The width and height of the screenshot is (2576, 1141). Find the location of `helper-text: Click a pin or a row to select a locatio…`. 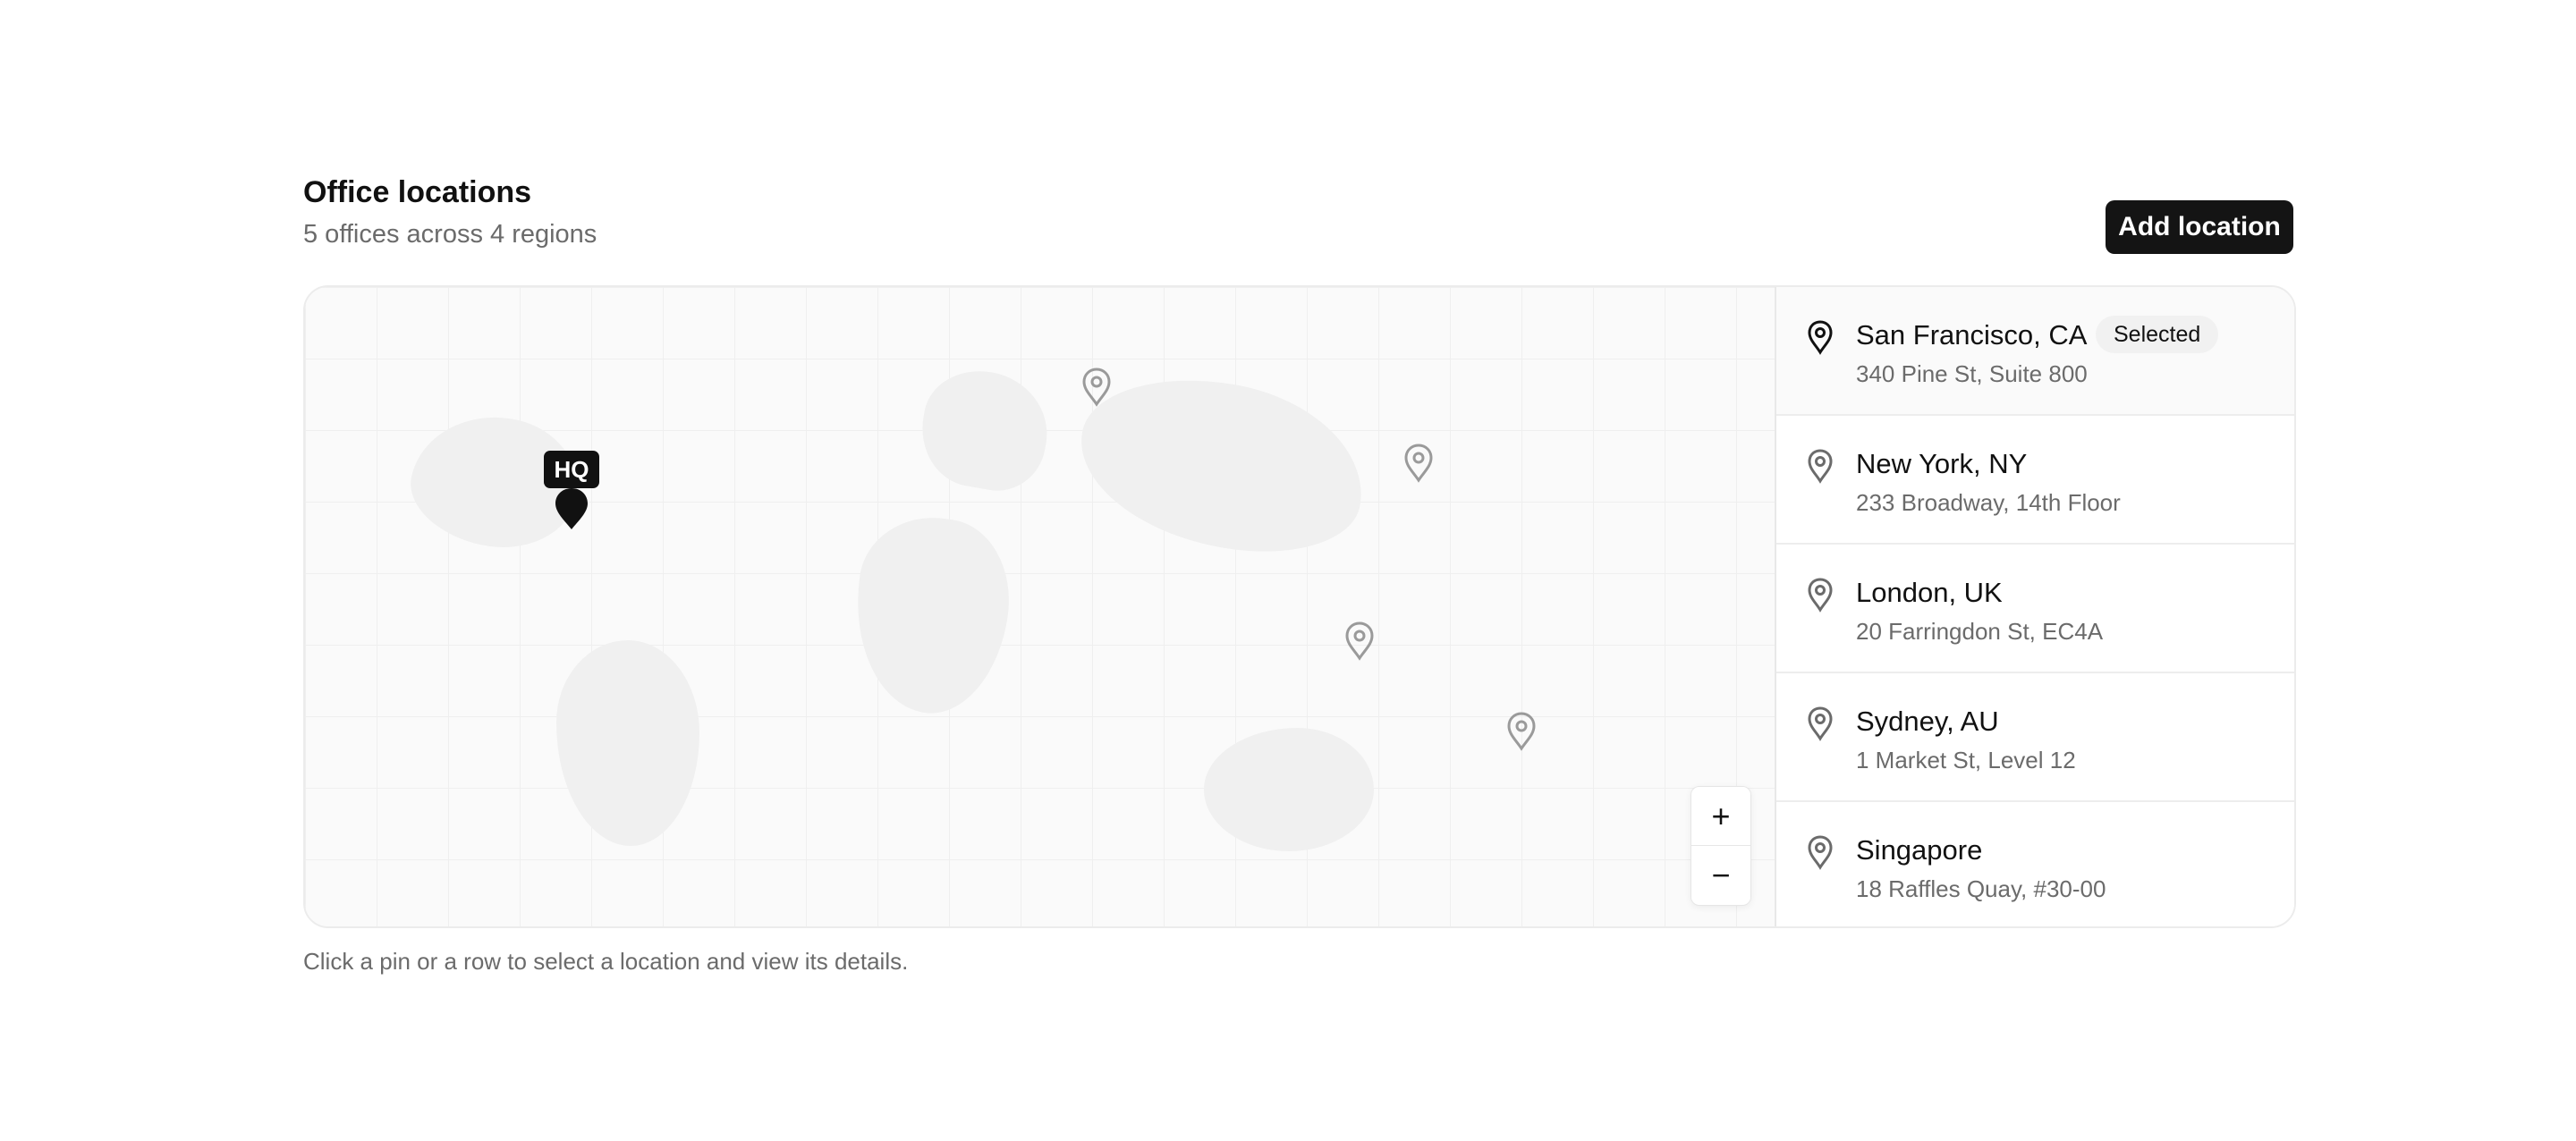

helper-text: Click a pin or a row to select a locatio… is located at coordinates (606, 962).